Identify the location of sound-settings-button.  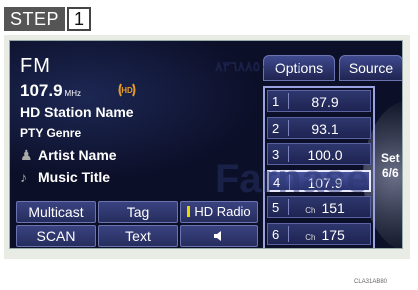
(219, 236).